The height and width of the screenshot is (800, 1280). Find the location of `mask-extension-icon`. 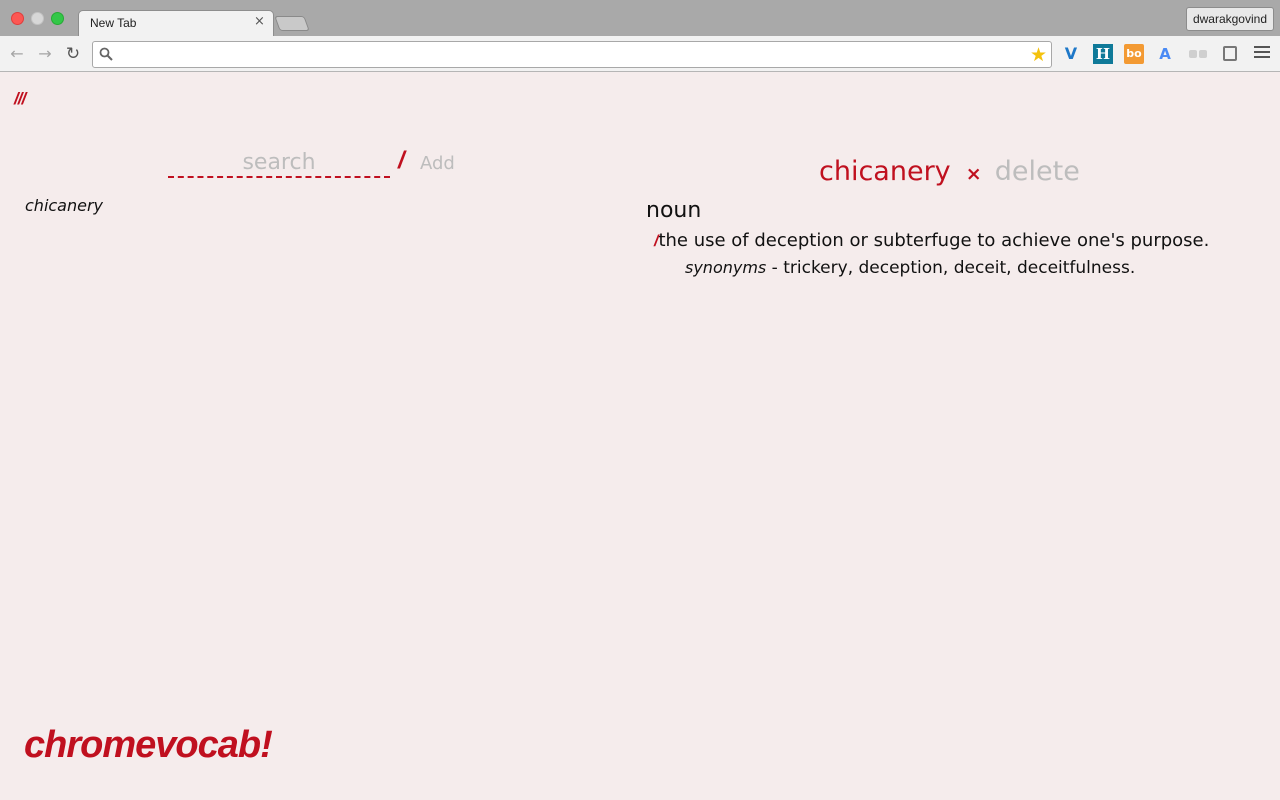

mask-extension-icon is located at coordinates (1198, 54).